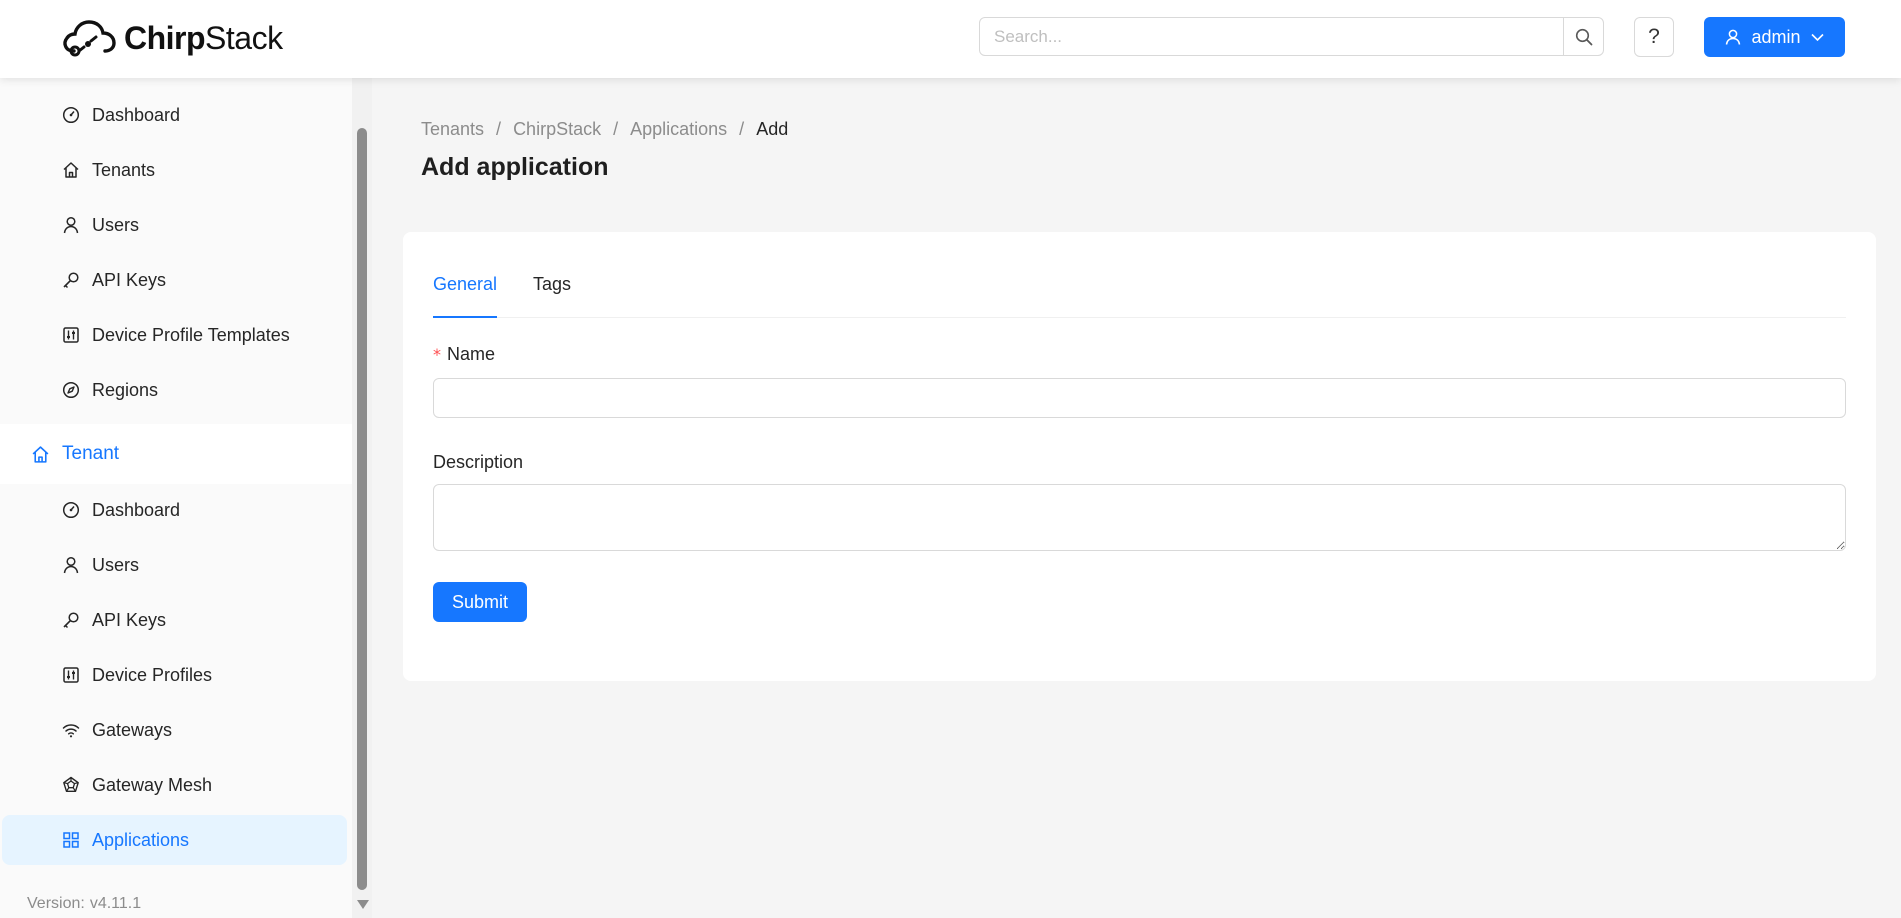 Image resolution: width=1901 pixels, height=918 pixels. I want to click on scrollbar-thumb, so click(362, 509).